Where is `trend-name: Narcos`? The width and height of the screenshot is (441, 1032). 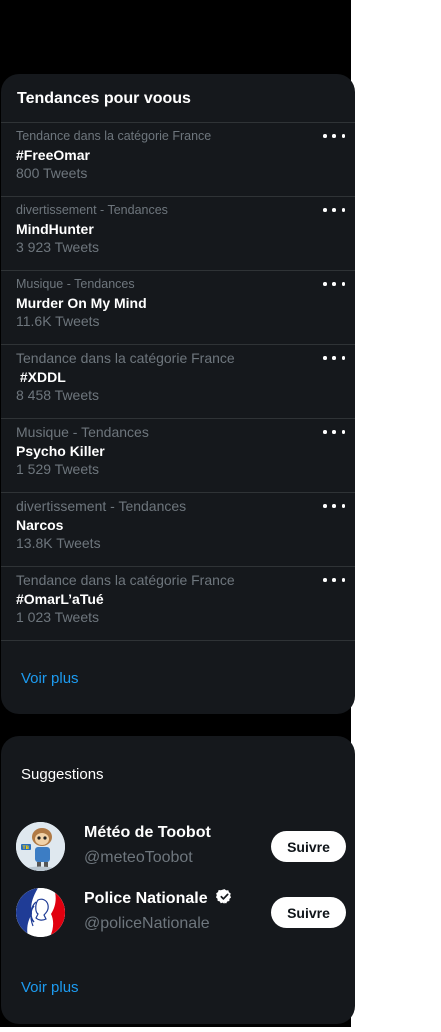
trend-name: Narcos is located at coordinates (40, 525).